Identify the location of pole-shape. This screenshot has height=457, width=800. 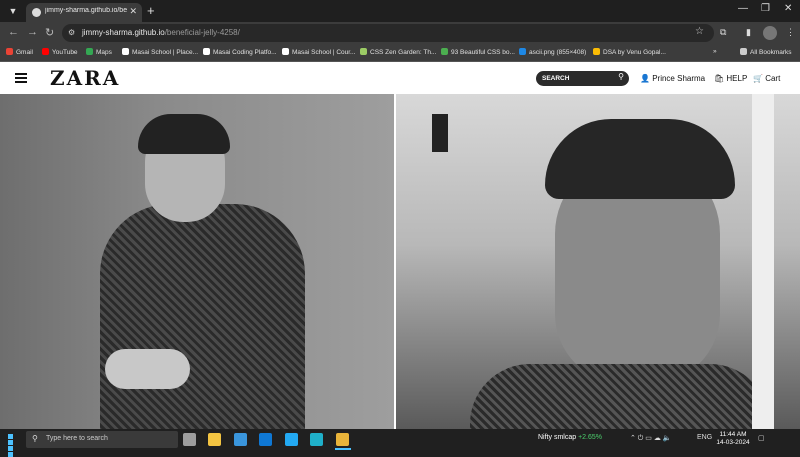
(763, 261).